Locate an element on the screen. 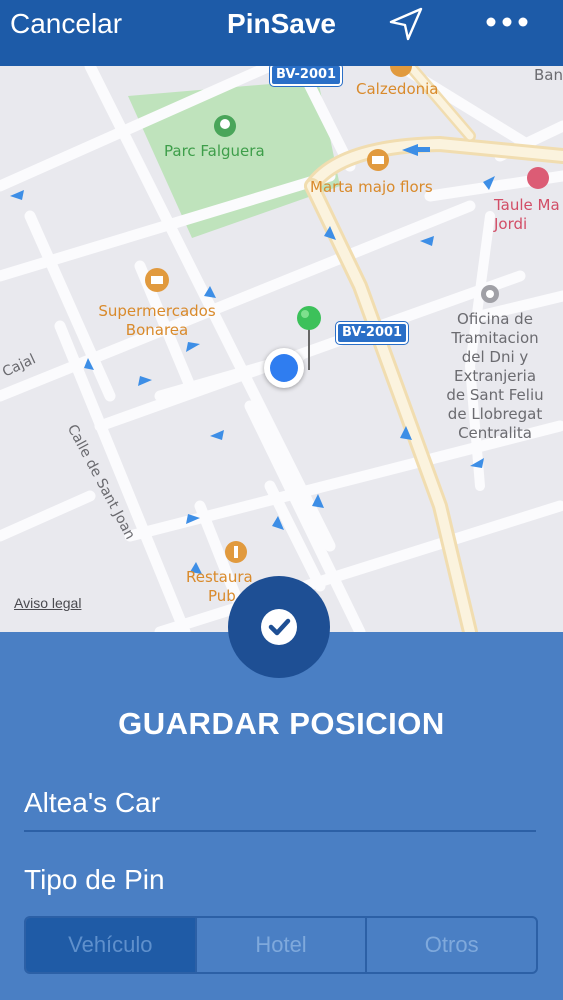 Image resolution: width=563 pixels, height=1000 pixels. panel-title: GUARDAR POSICION is located at coordinates (281, 723).